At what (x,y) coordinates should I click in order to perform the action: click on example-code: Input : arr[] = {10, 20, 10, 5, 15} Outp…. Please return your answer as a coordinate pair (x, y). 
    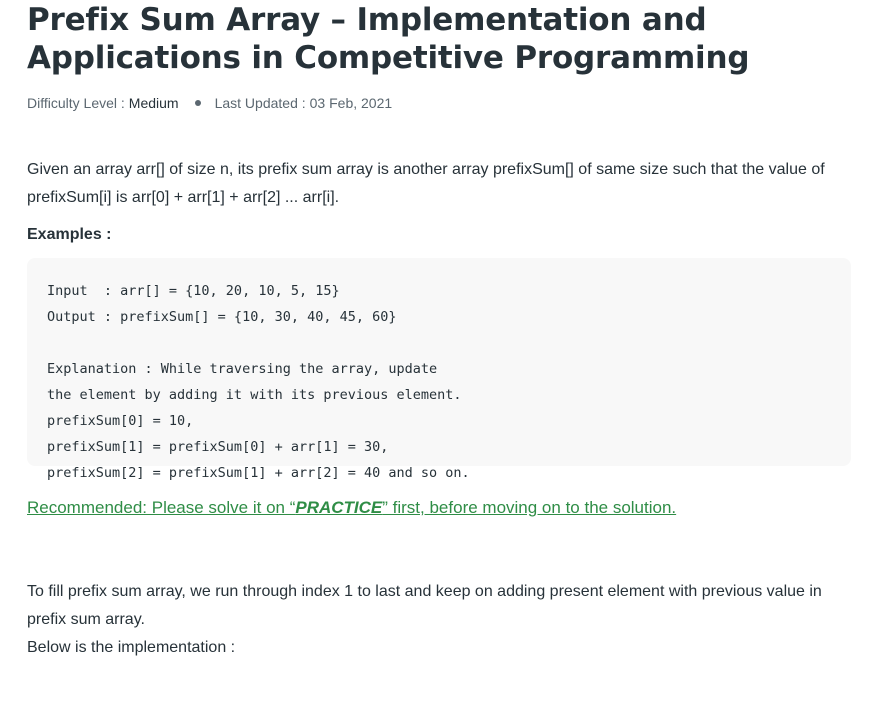
    Looking at the image, I should click on (258, 382).